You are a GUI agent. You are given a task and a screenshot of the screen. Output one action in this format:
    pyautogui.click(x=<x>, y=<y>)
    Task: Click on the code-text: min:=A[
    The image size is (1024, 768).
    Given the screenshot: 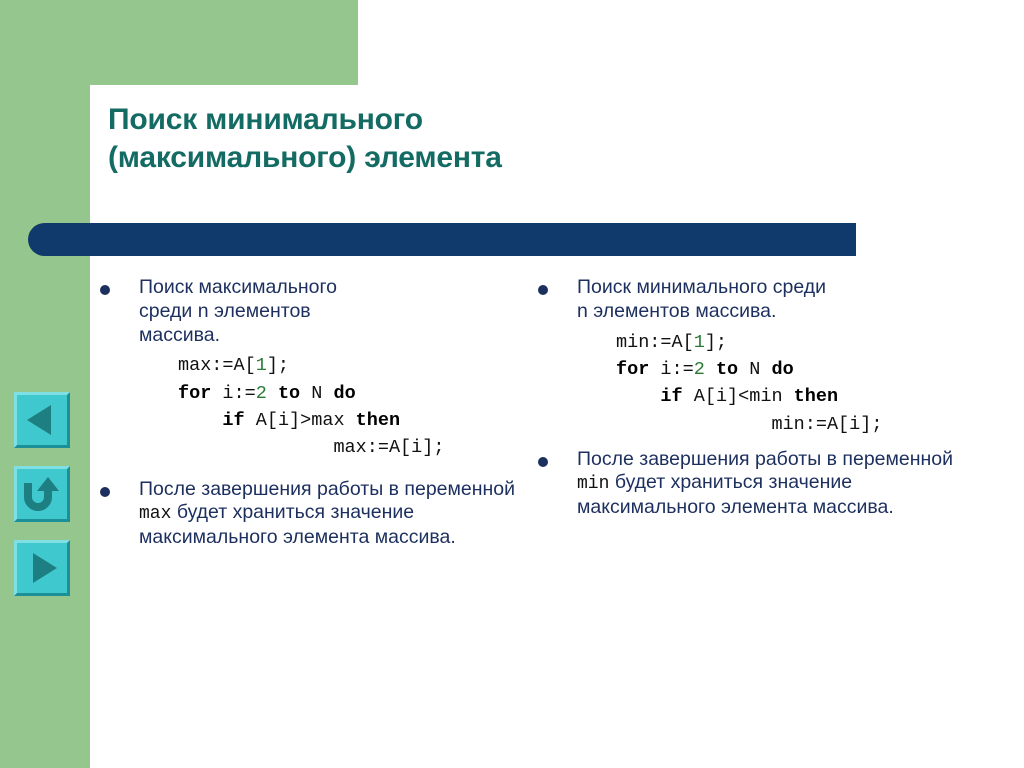 What is the action you would take?
    pyautogui.click(x=655, y=342)
    